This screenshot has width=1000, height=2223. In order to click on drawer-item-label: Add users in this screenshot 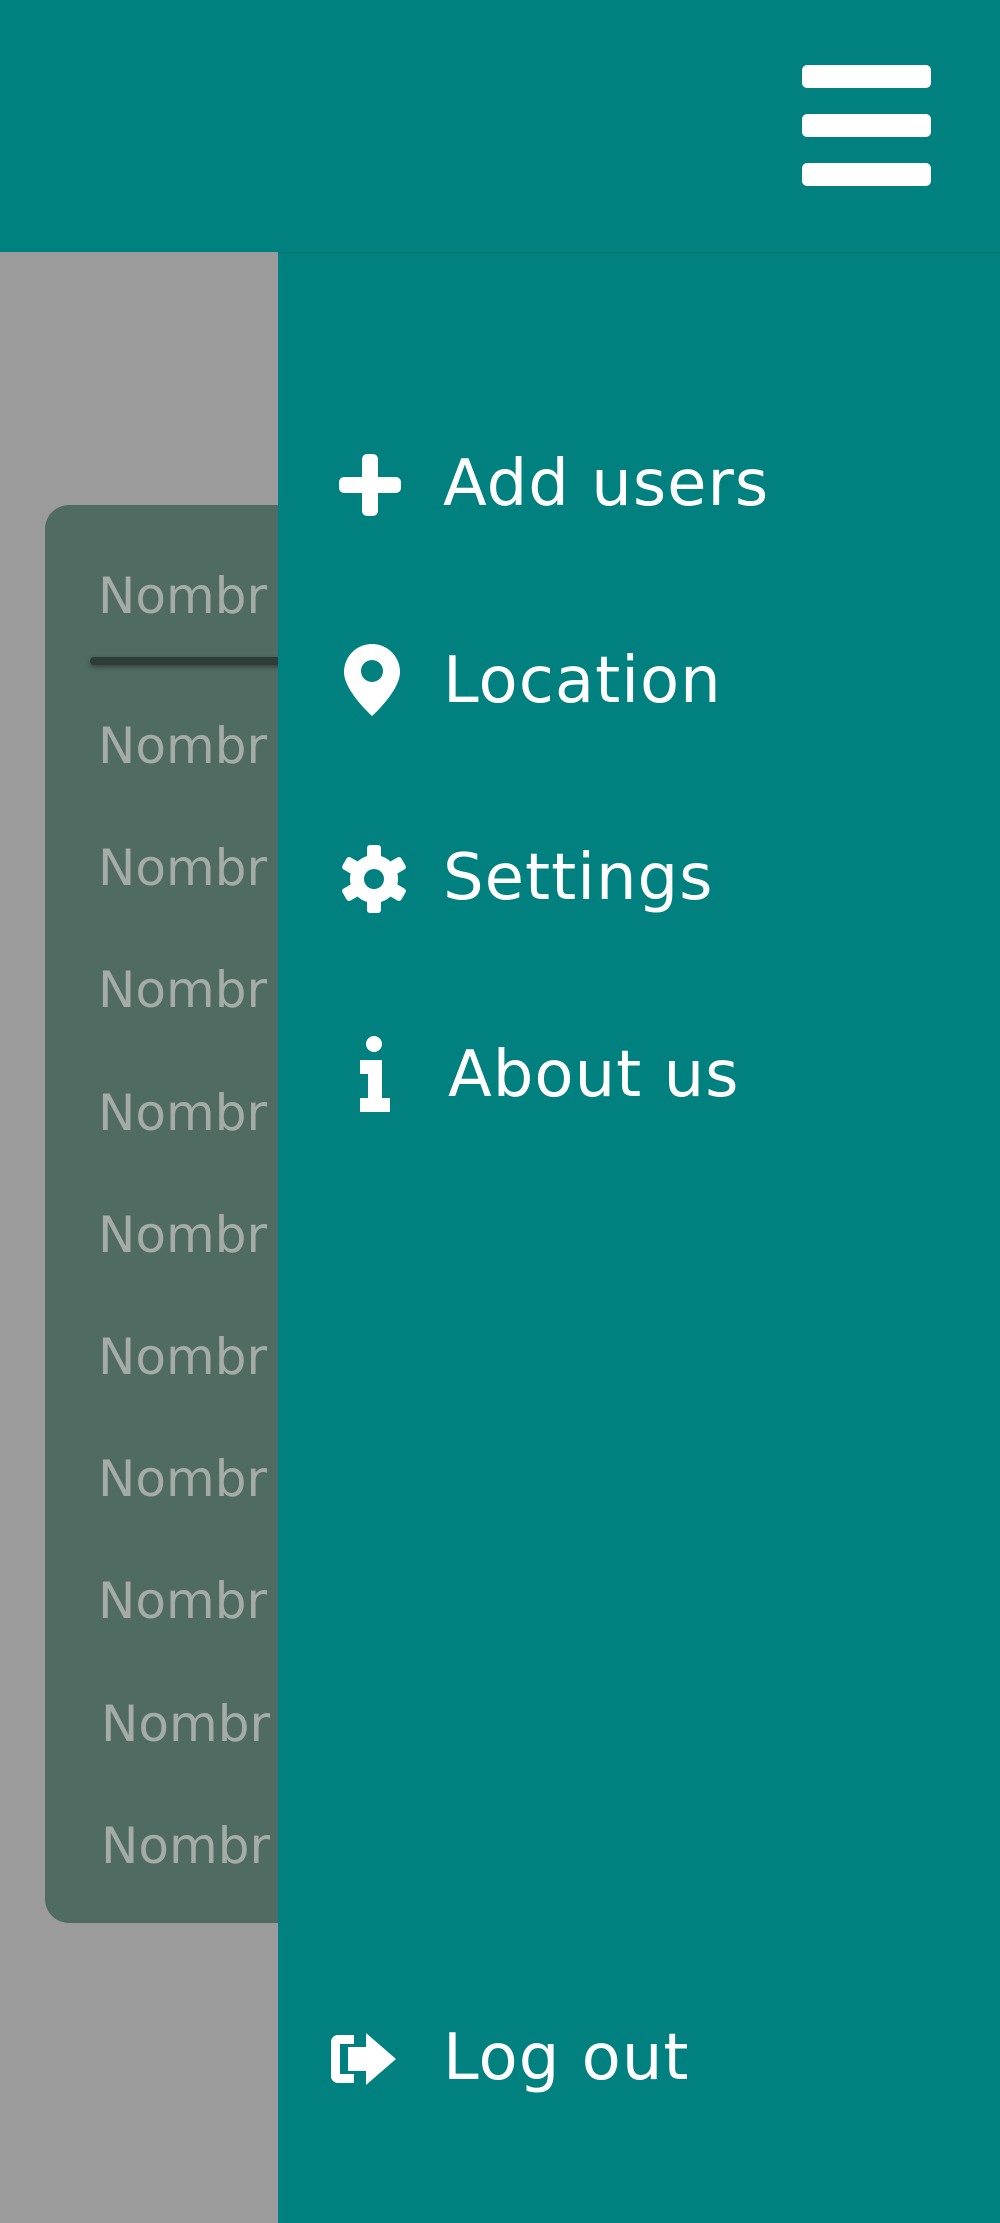, I will do `click(606, 484)`.